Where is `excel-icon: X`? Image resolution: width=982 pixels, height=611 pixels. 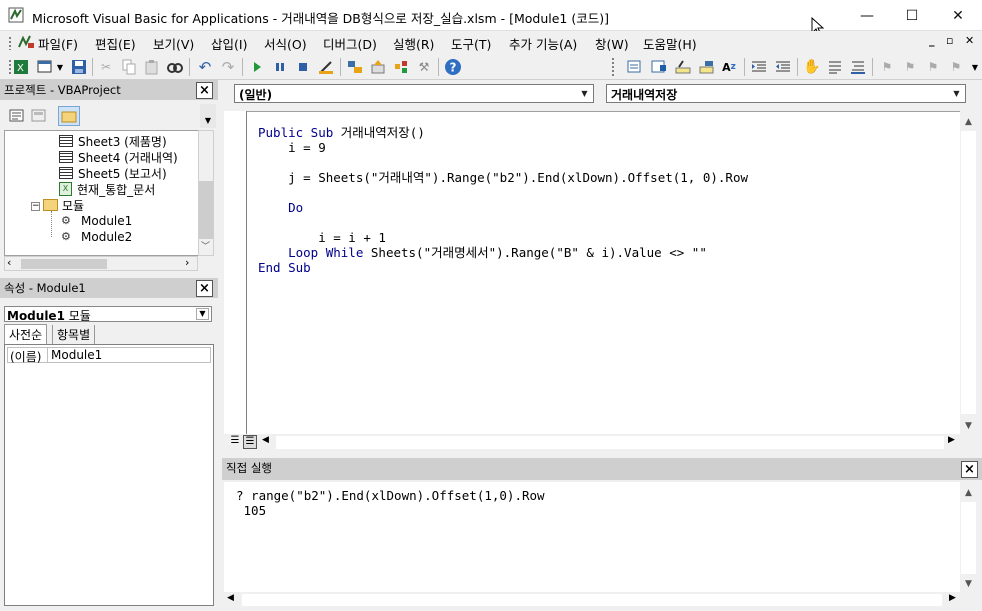
excel-icon: X is located at coordinates (21, 67).